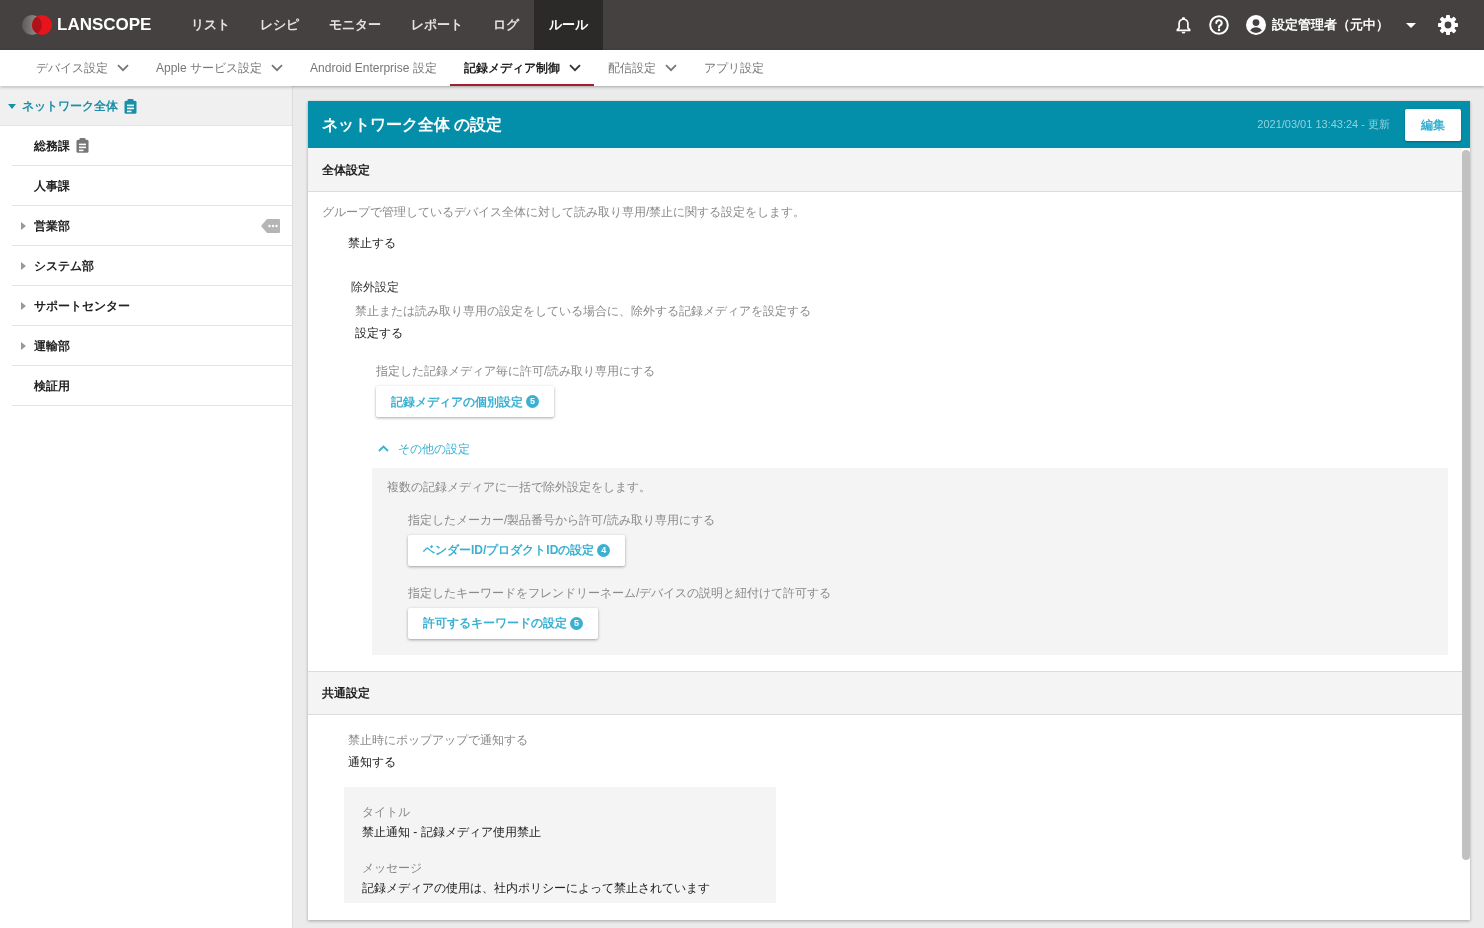 This screenshot has height=928, width=1484. What do you see at coordinates (412, 124) in the screenshot?
I see `panel-title: ネットワーク全体 の設定` at bounding box center [412, 124].